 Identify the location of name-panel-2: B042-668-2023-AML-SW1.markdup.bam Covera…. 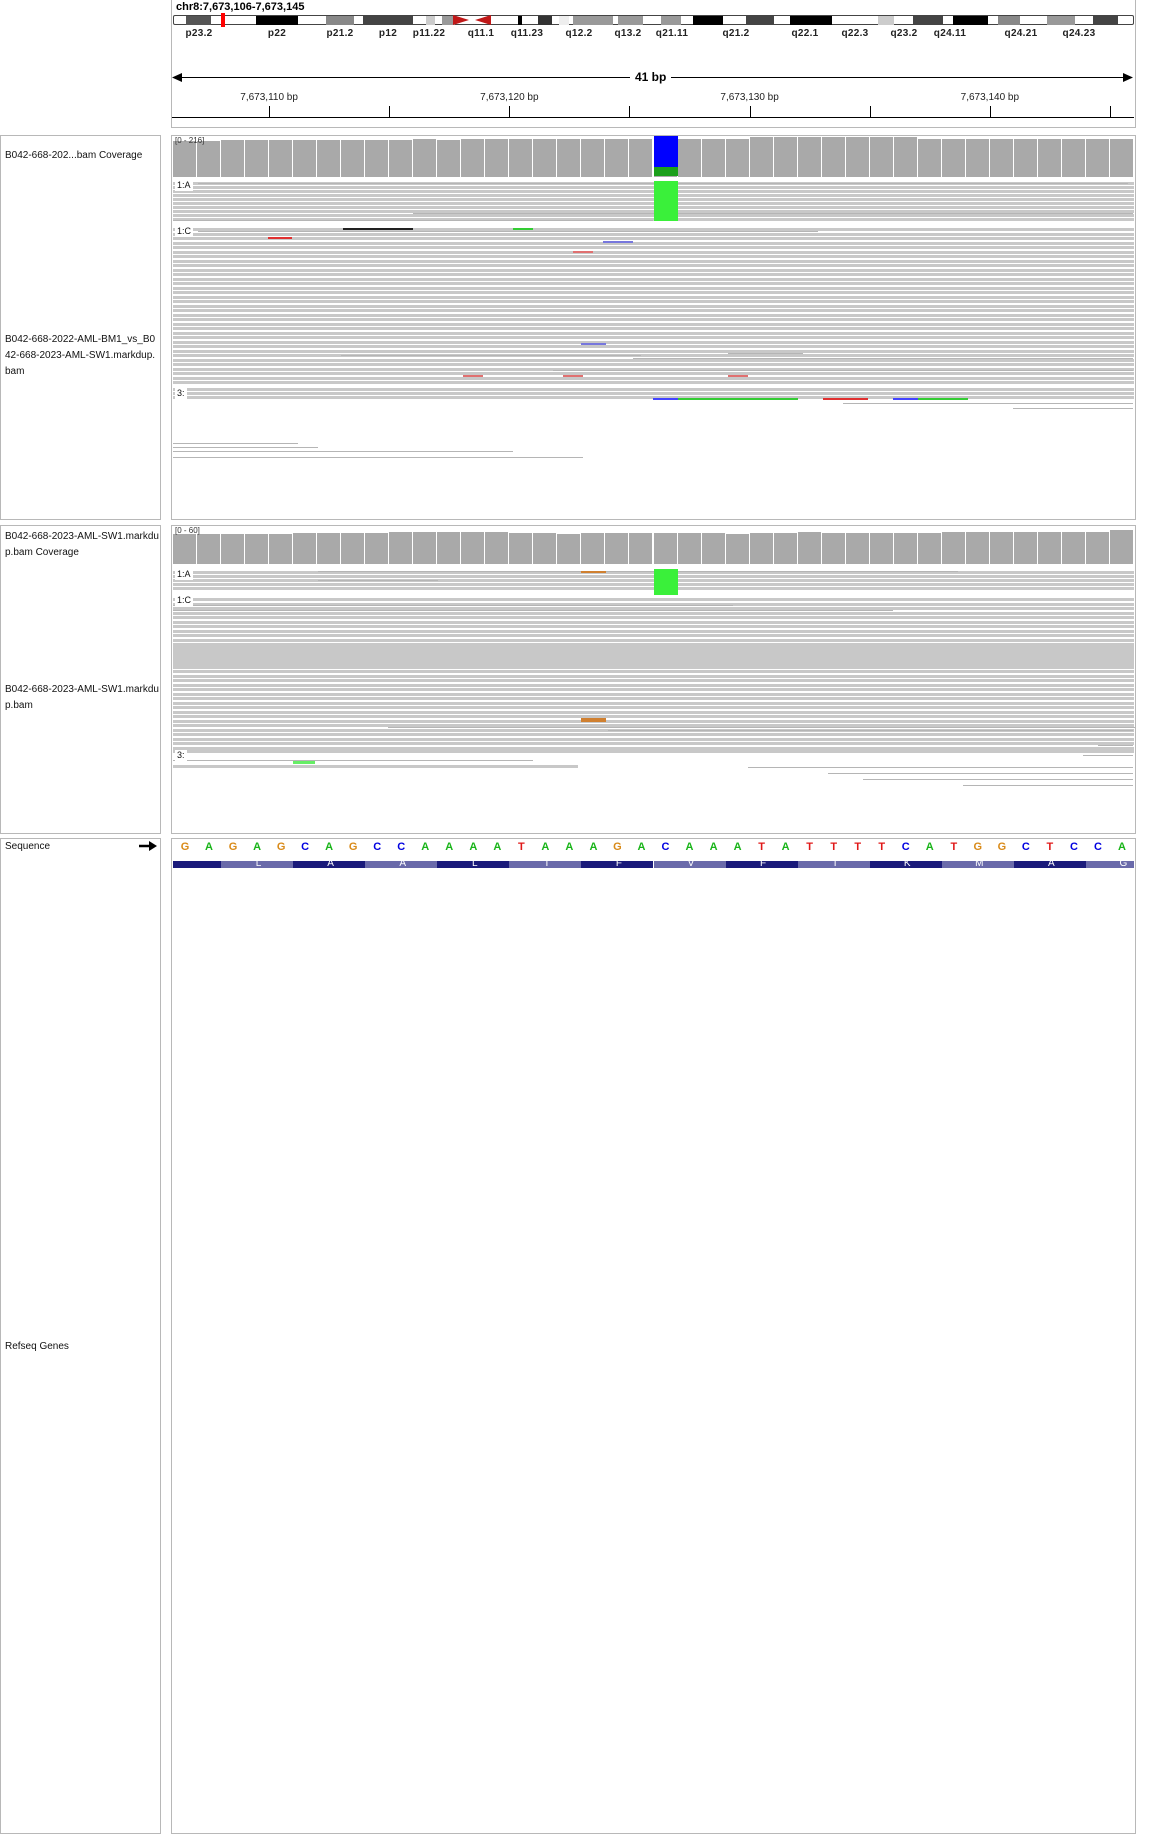
(80, 679).